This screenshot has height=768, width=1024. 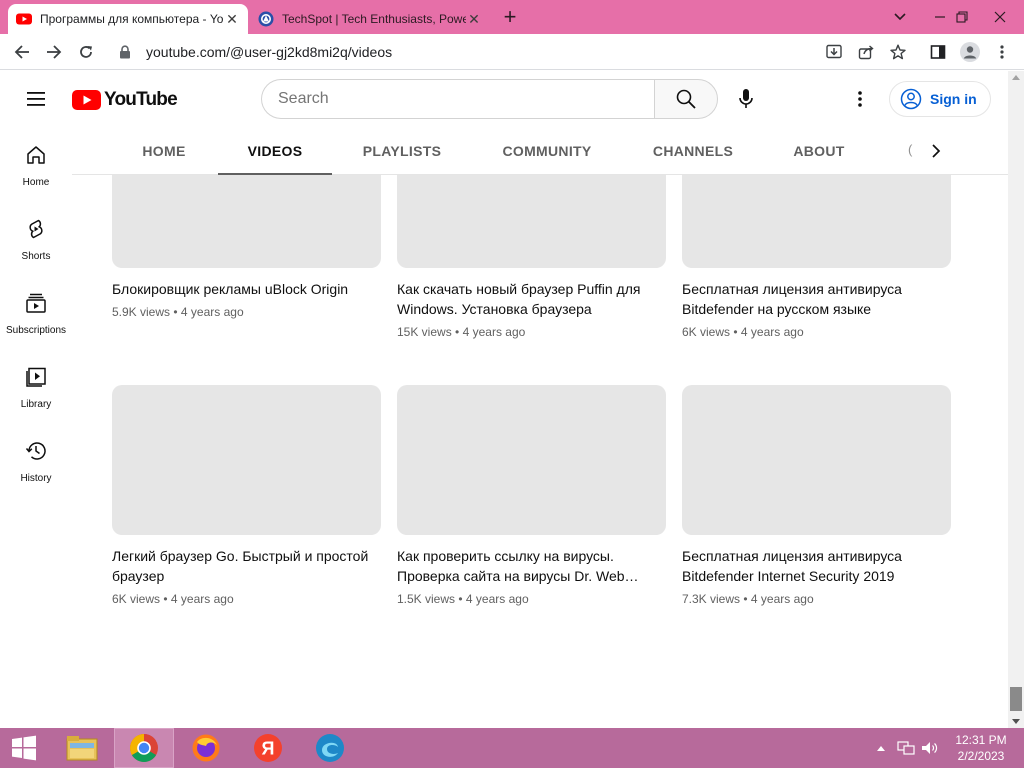 What do you see at coordinates (36, 229) in the screenshot?
I see `shorts-icon` at bounding box center [36, 229].